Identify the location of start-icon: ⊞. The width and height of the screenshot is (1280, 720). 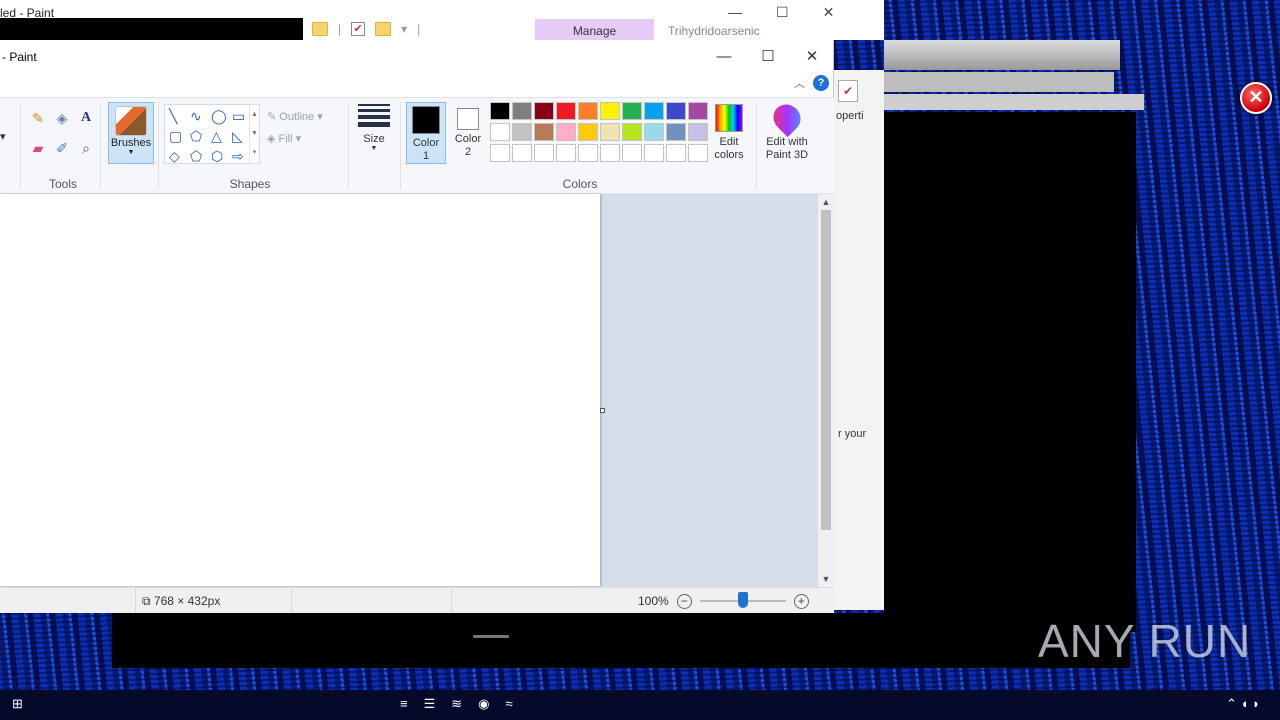
(17, 704).